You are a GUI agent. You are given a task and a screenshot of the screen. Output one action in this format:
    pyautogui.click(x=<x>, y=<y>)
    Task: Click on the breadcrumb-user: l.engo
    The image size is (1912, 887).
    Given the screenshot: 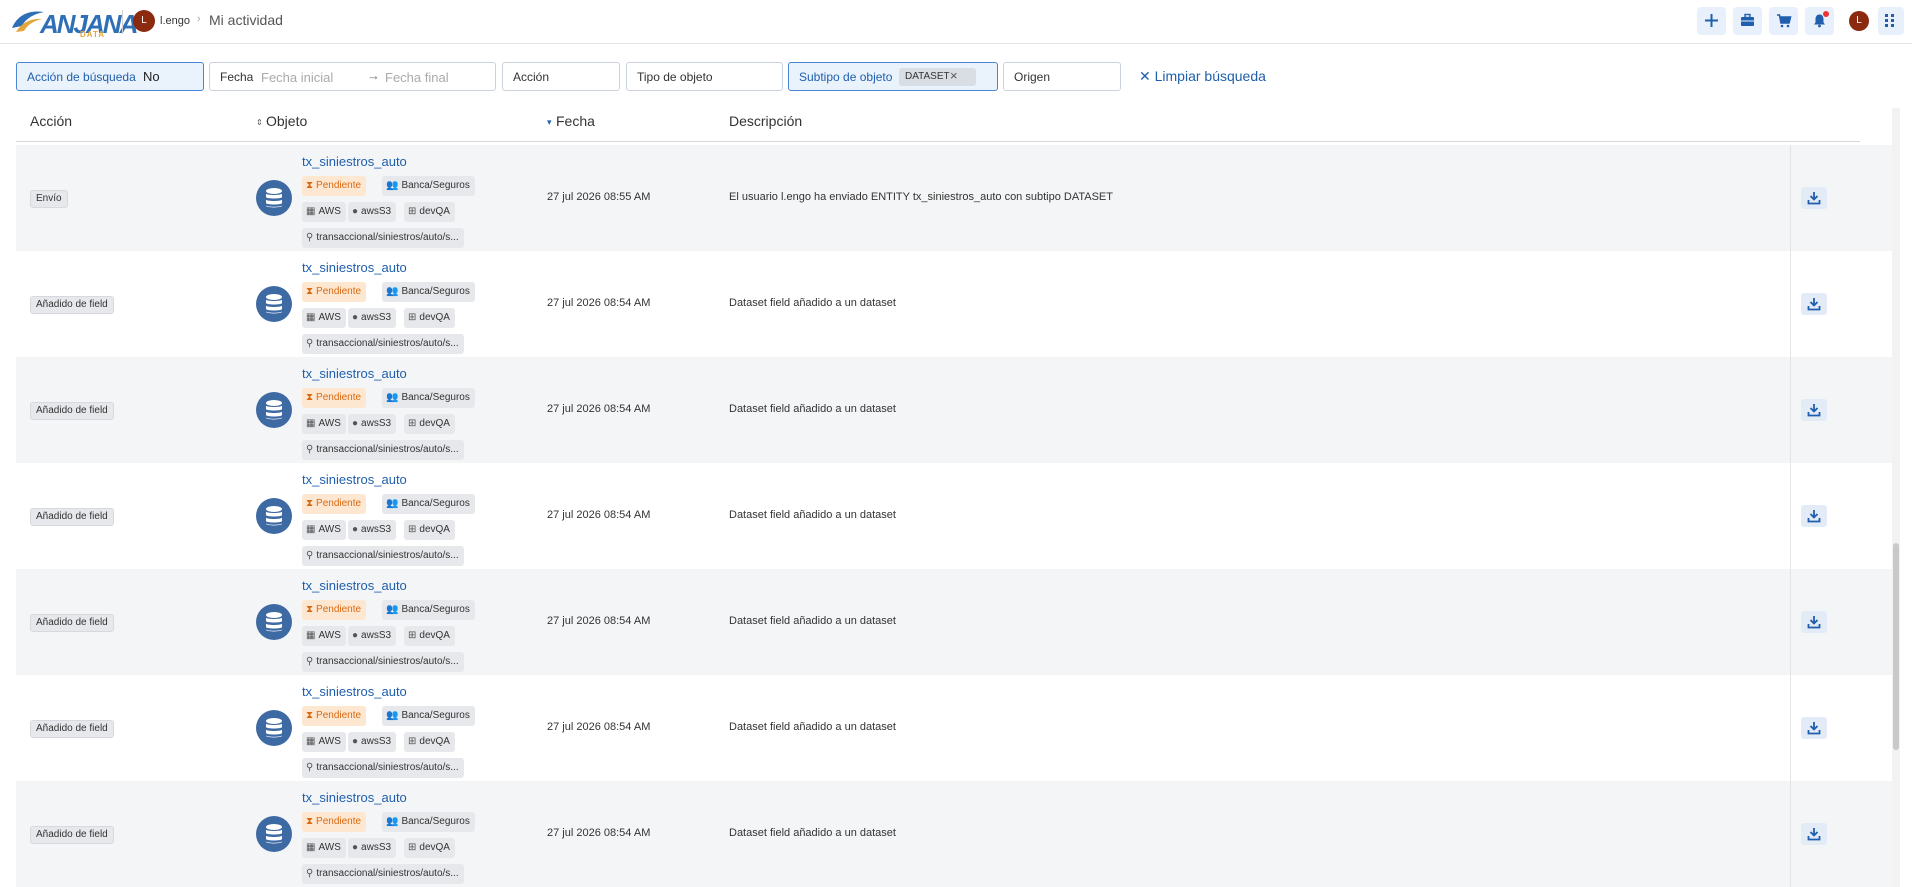 What is the action you would take?
    pyautogui.click(x=175, y=21)
    